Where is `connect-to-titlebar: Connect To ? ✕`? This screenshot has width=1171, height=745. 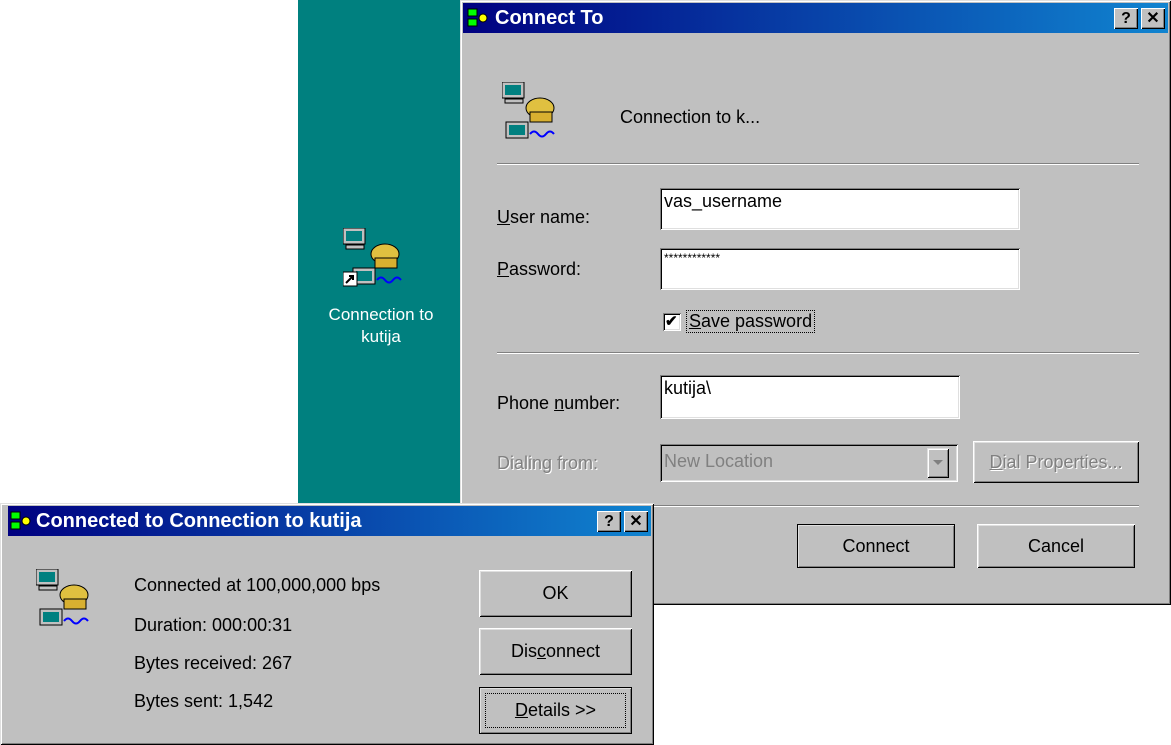 connect-to-titlebar: Connect To ? ✕ is located at coordinates (815, 18).